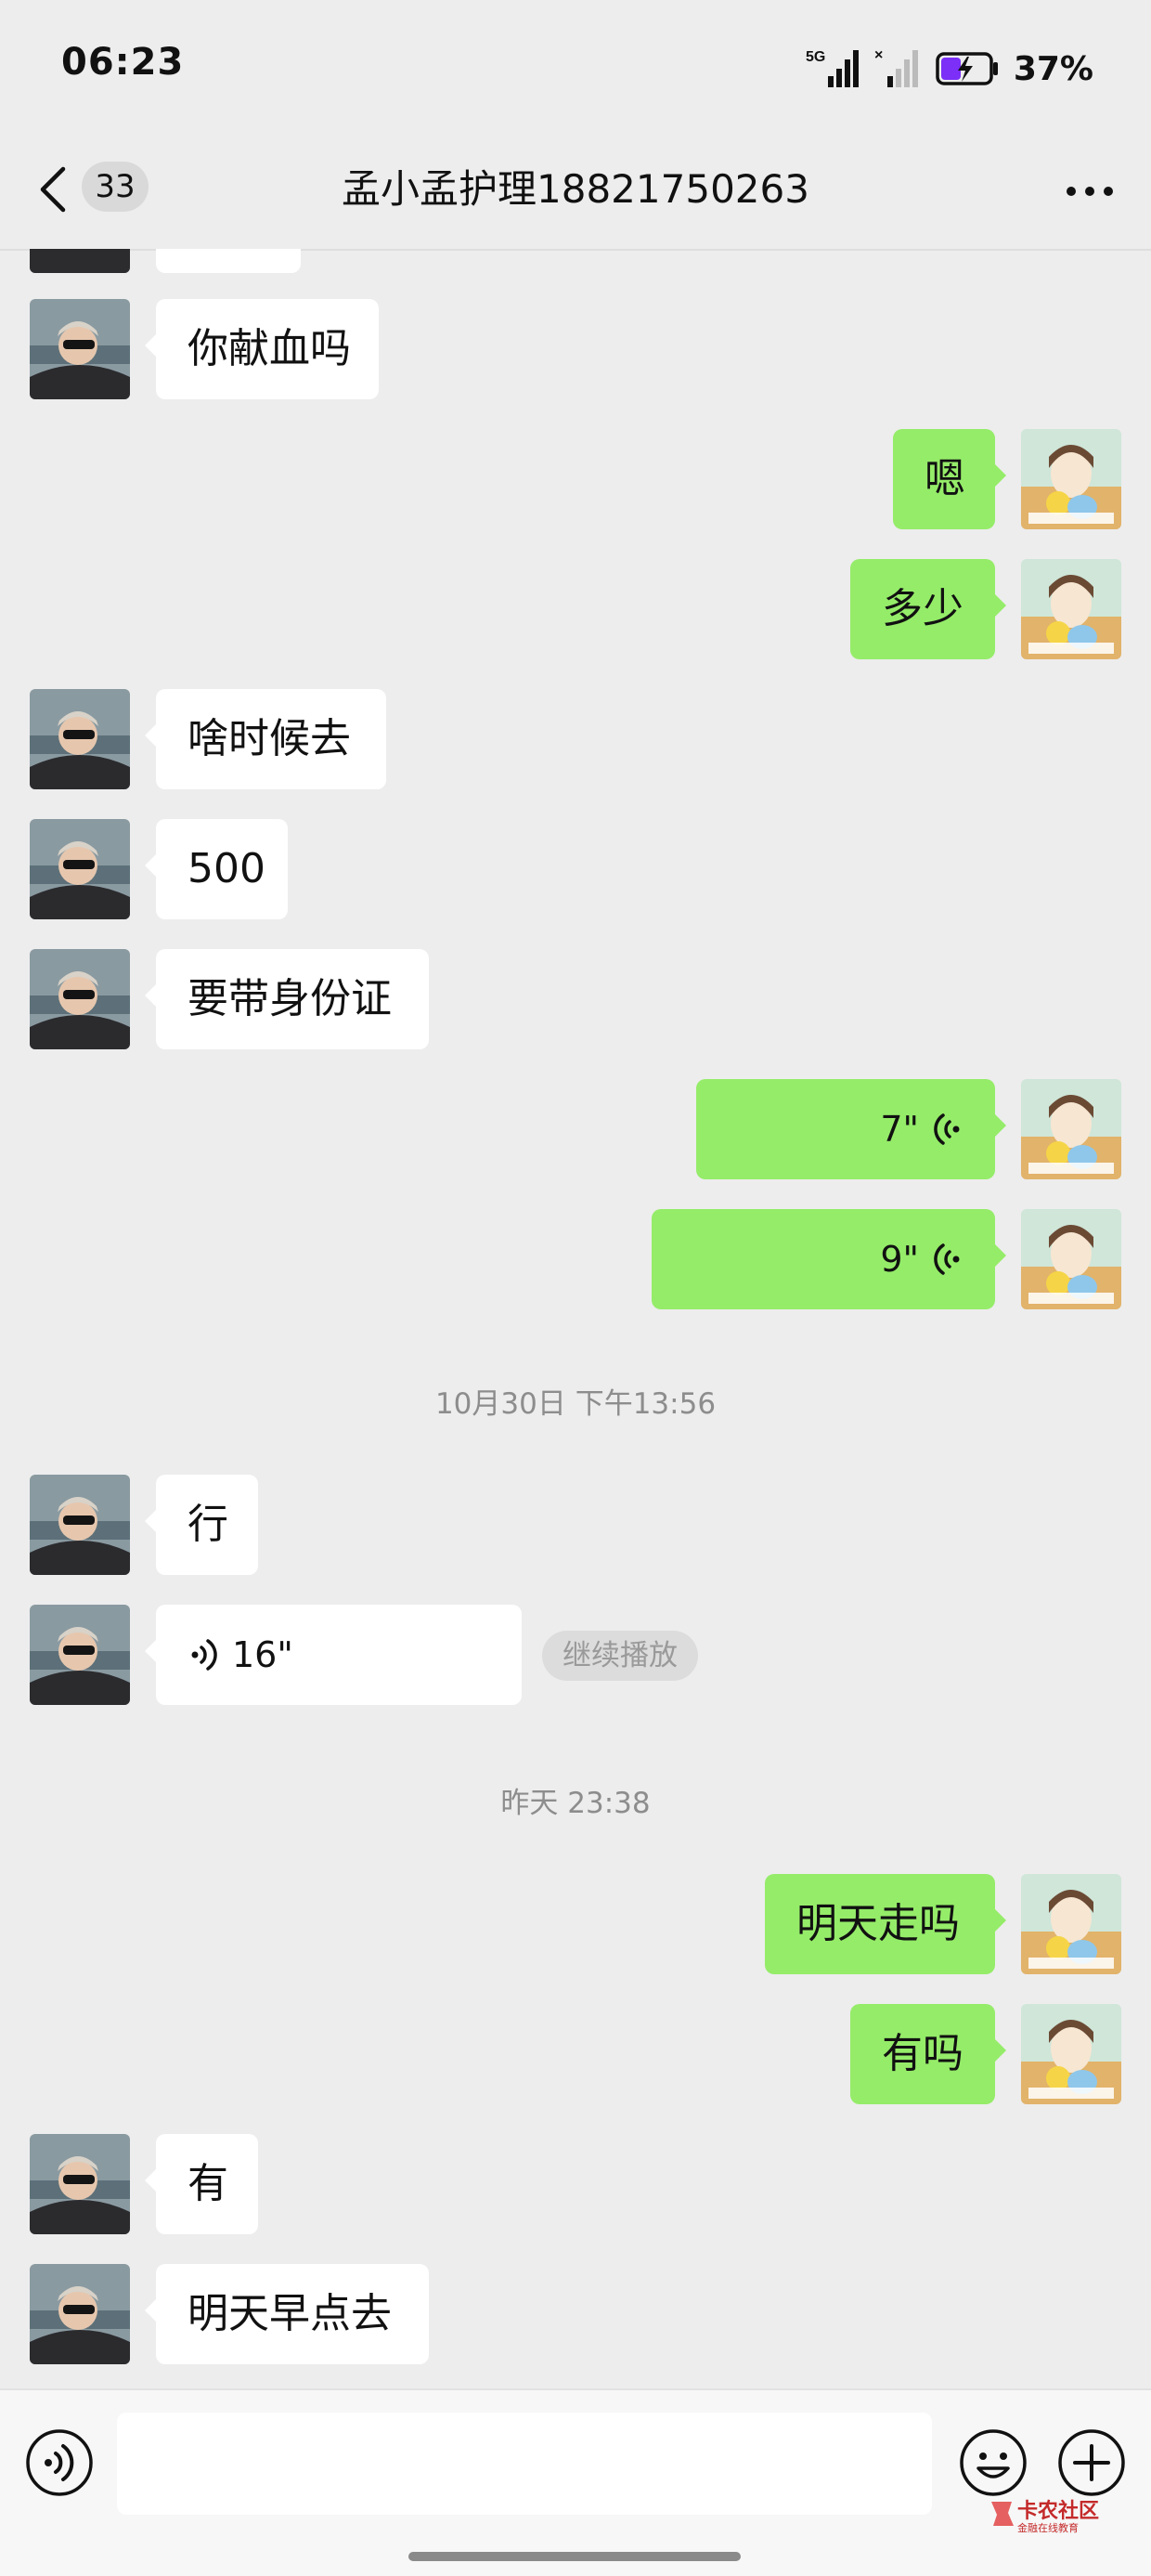 This screenshot has height=2576, width=1151. Describe the element at coordinates (339, 1655) in the screenshot. I see `voice-message-content: 16"` at that location.